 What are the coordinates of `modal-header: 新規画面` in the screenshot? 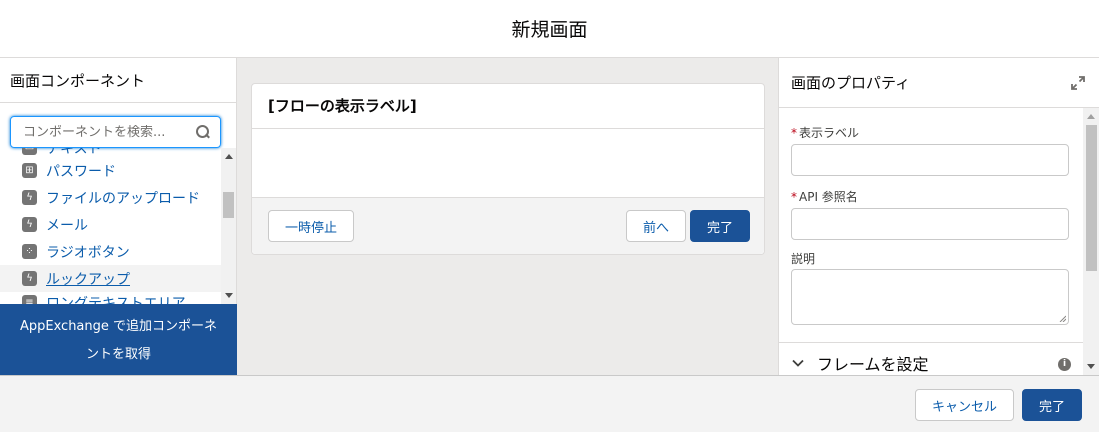 It's located at (549, 29).